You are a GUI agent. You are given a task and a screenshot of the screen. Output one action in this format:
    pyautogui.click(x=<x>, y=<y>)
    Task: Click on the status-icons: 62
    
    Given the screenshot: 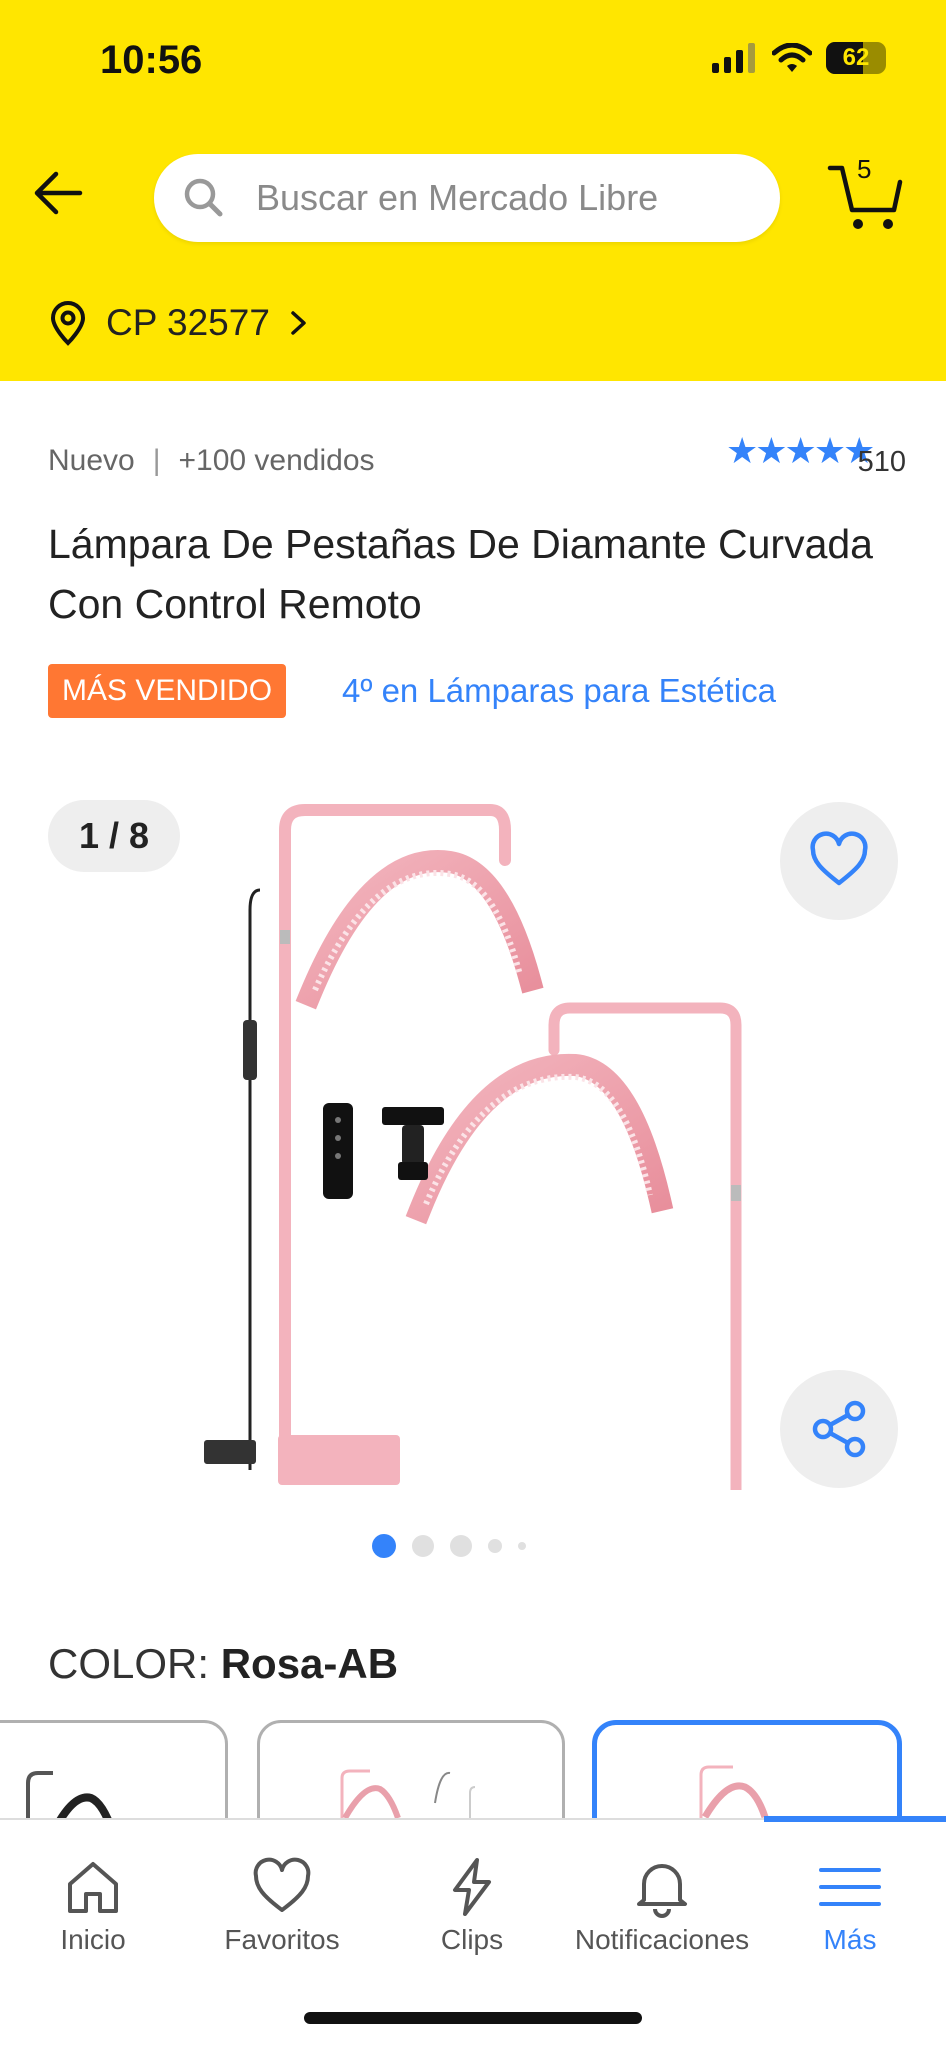 What is the action you would take?
    pyautogui.click(x=799, y=58)
    